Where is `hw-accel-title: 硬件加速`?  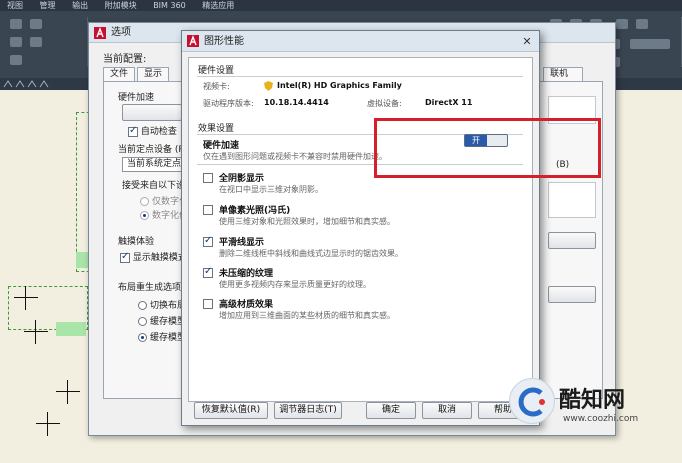 hw-accel-title: 硬件加速 is located at coordinates (221, 146).